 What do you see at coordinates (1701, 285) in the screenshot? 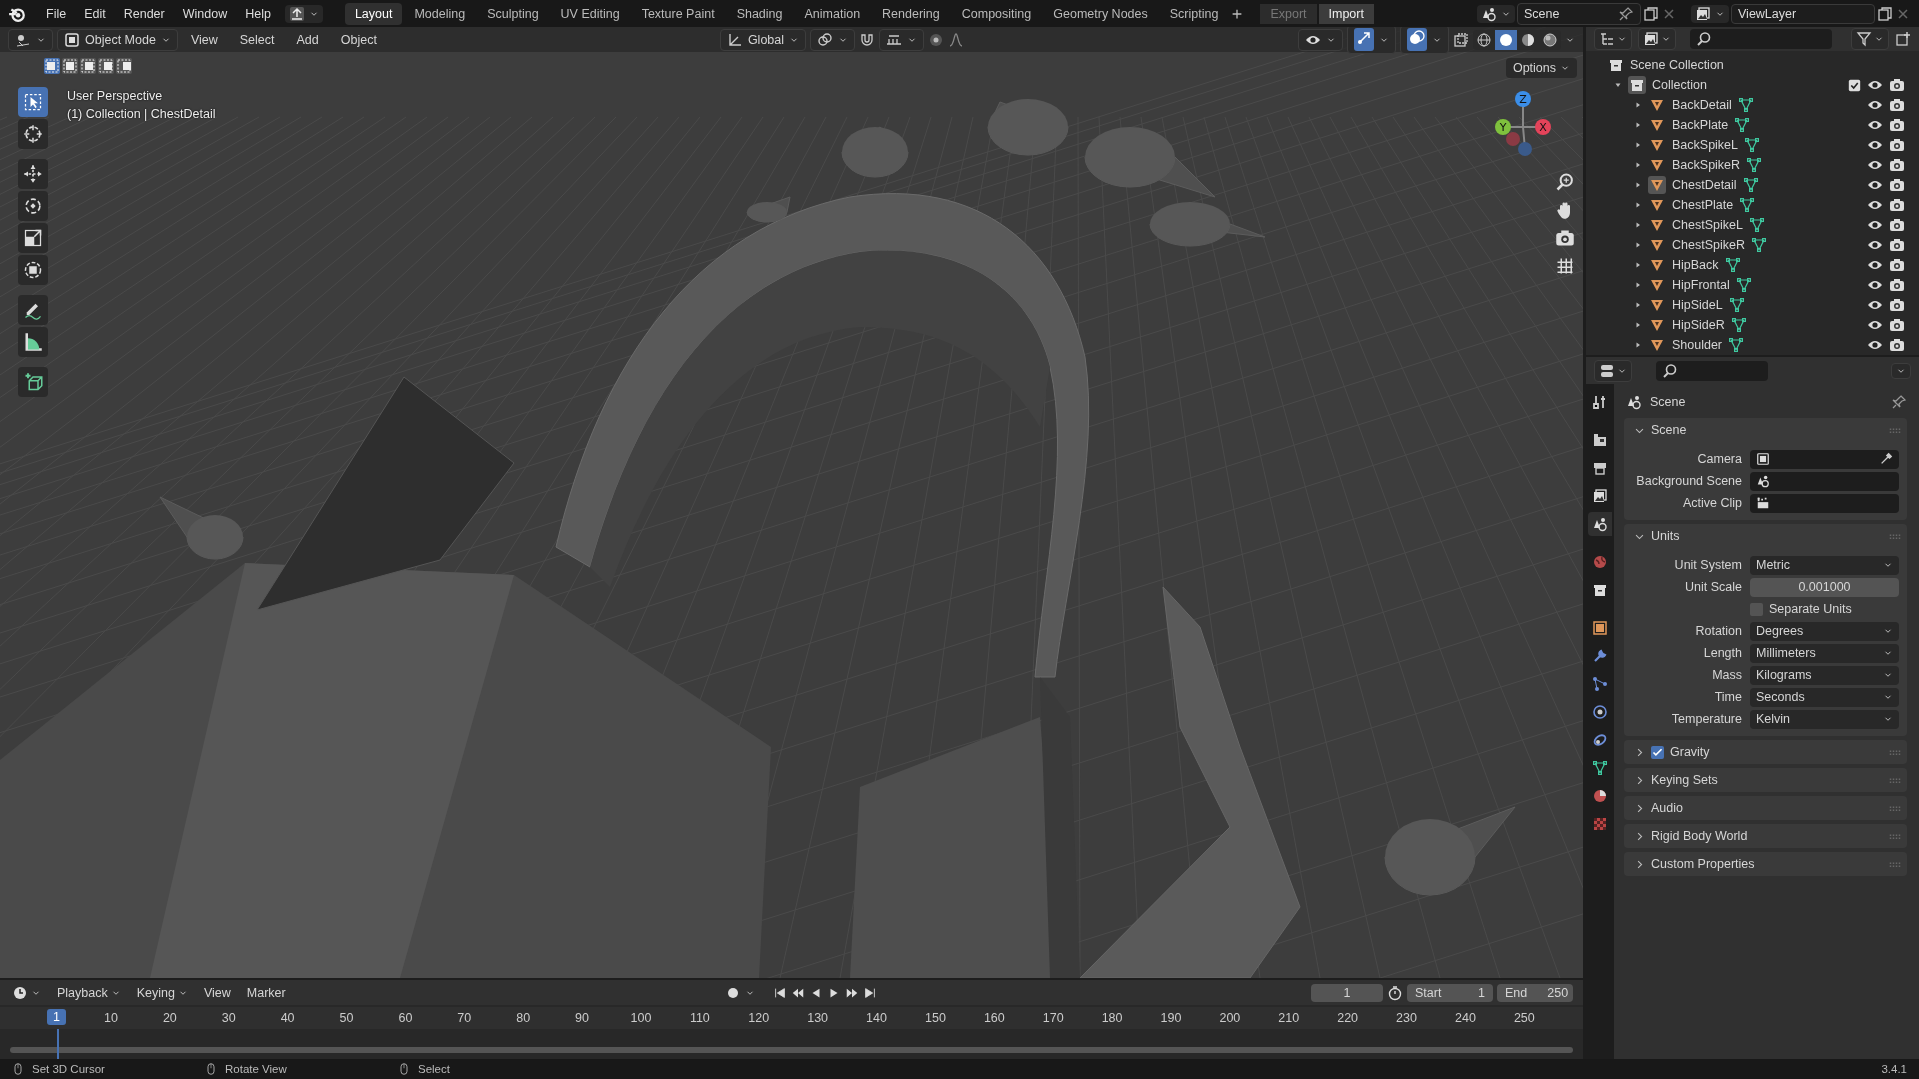
I see `tree-item: HipFrontal` at bounding box center [1701, 285].